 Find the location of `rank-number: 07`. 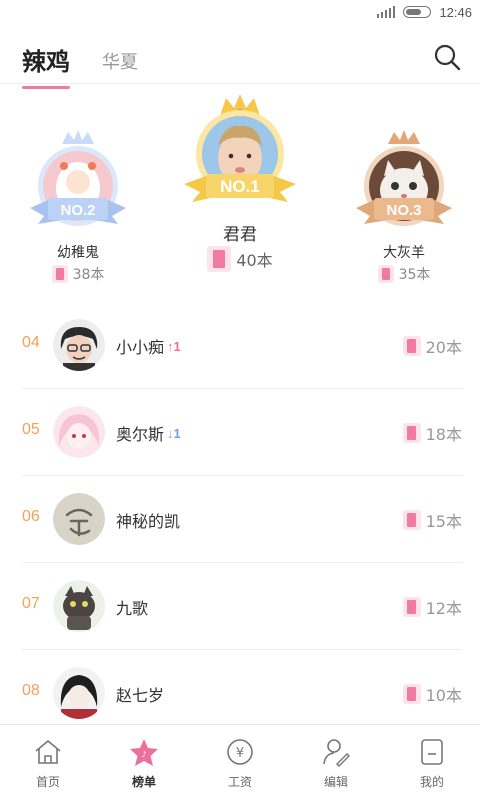

rank-number: 07 is located at coordinates (31, 603).